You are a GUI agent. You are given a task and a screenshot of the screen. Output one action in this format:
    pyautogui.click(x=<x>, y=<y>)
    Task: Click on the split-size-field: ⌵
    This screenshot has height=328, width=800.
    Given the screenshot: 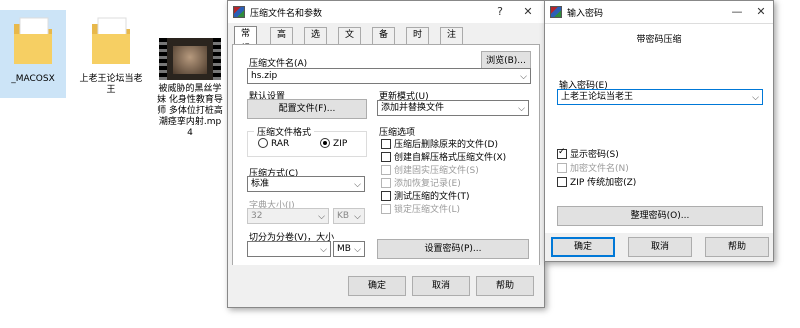 What is the action you would take?
    pyautogui.click(x=289, y=249)
    